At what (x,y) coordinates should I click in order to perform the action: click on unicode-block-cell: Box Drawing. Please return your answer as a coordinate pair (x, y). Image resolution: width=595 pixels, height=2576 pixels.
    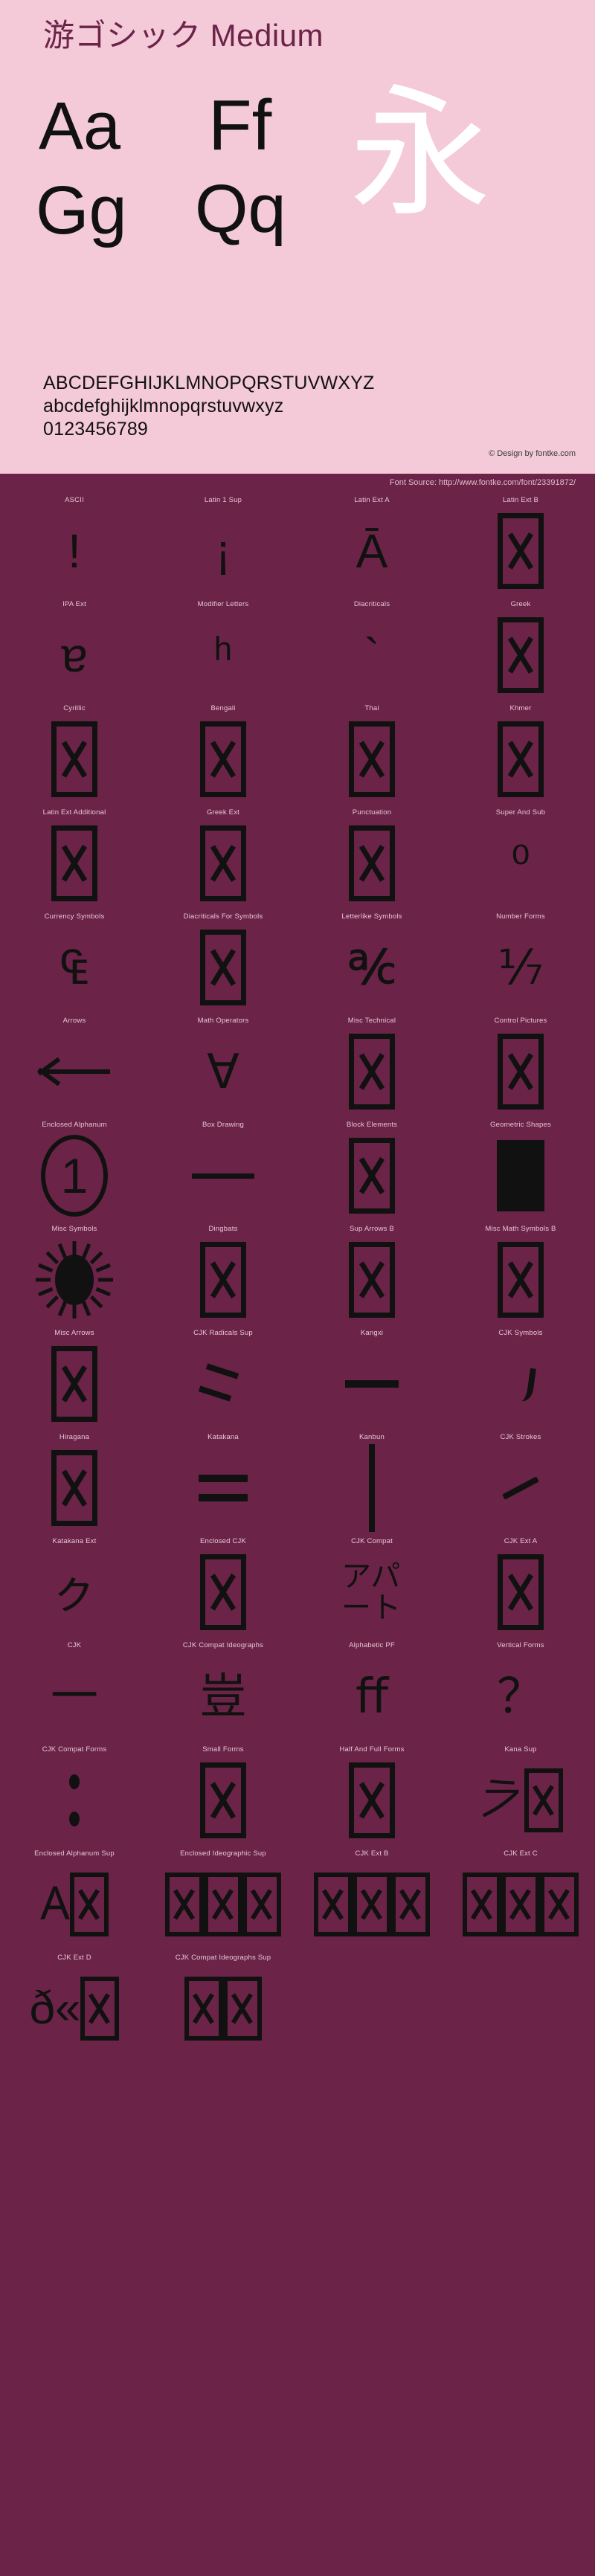
    Looking at the image, I should click on (224, 1170).